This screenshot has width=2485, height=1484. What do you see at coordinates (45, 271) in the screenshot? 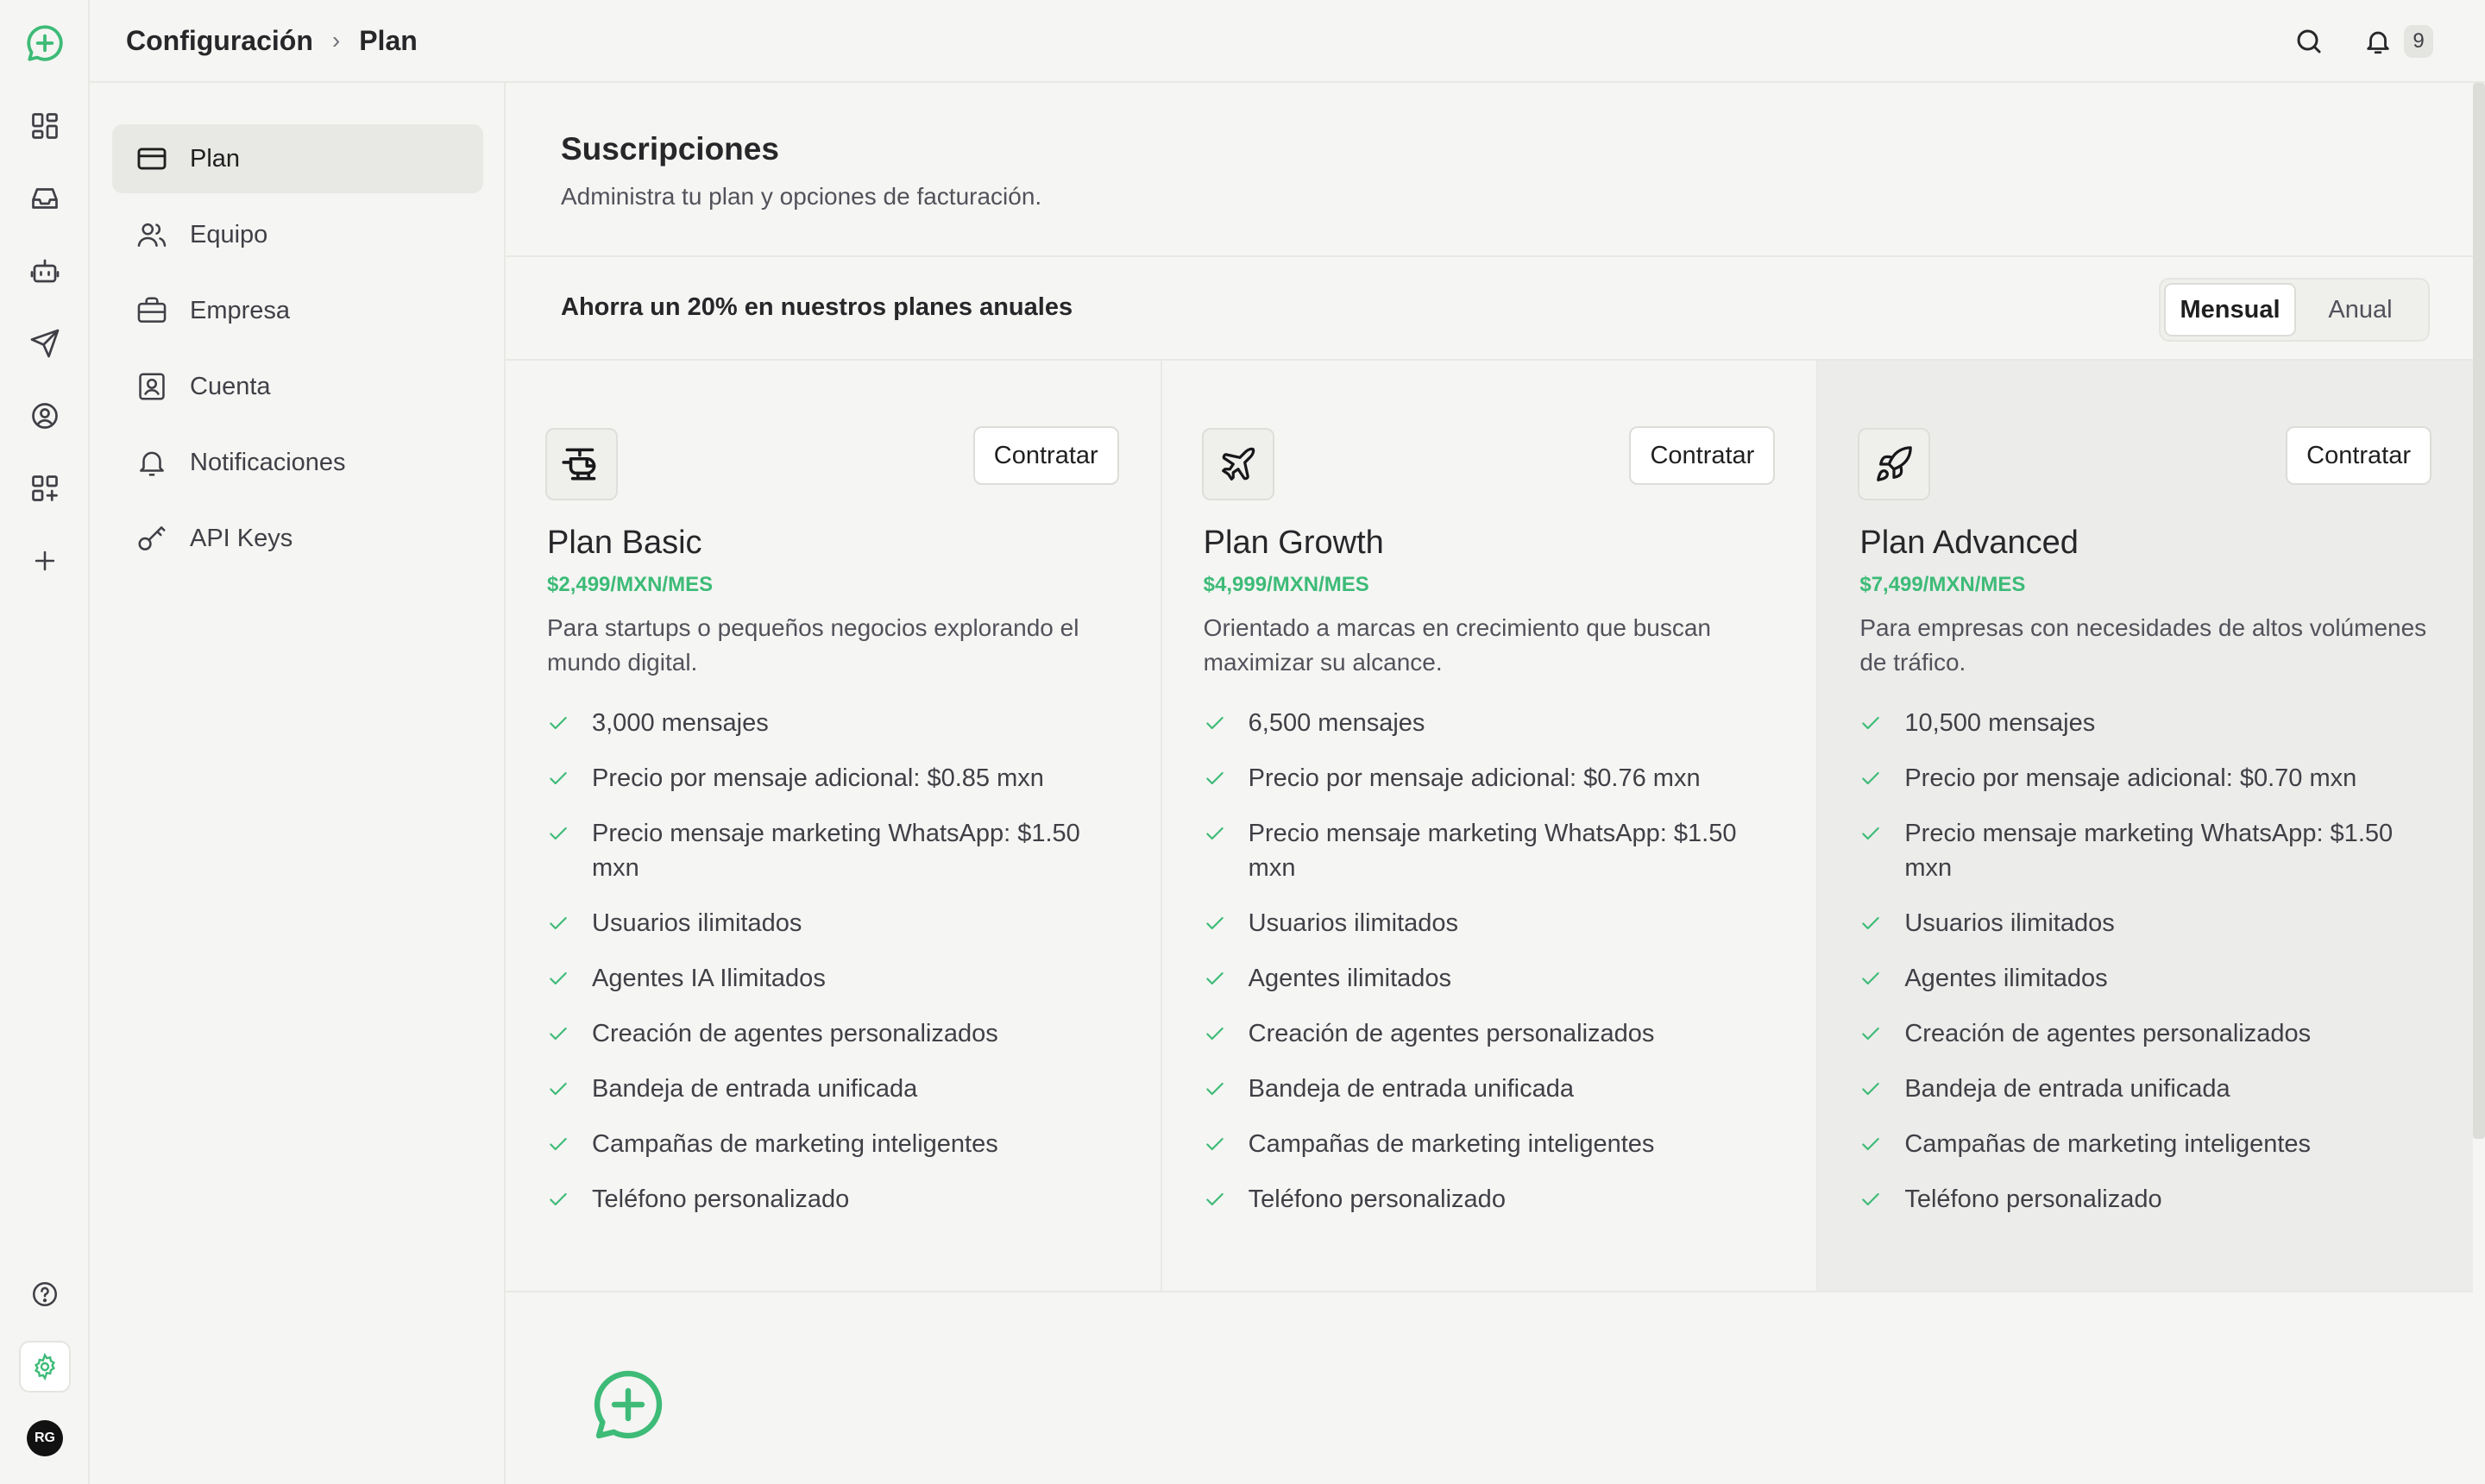
I see `bot-icon` at bounding box center [45, 271].